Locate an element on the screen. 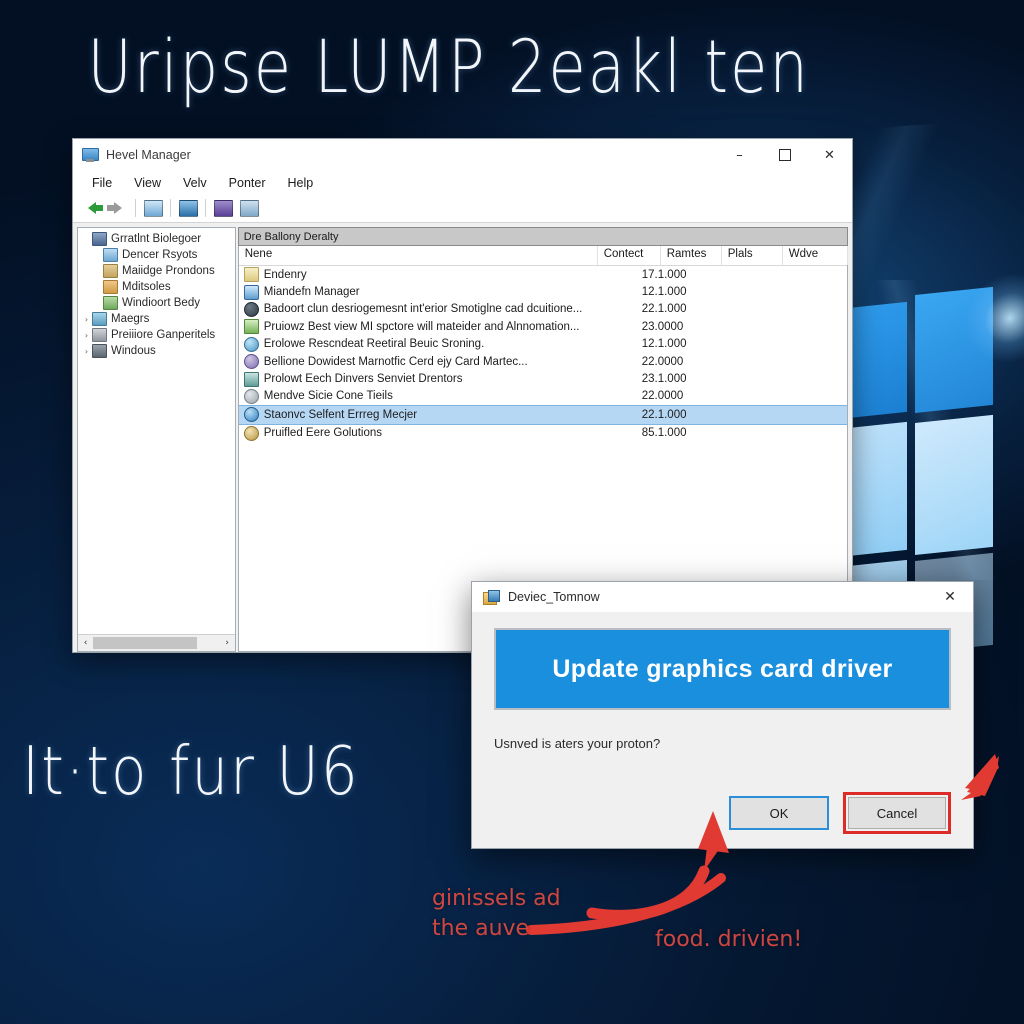 This screenshot has width=1024, height=1024. scan-hardware-icon is located at coordinates (249, 208).